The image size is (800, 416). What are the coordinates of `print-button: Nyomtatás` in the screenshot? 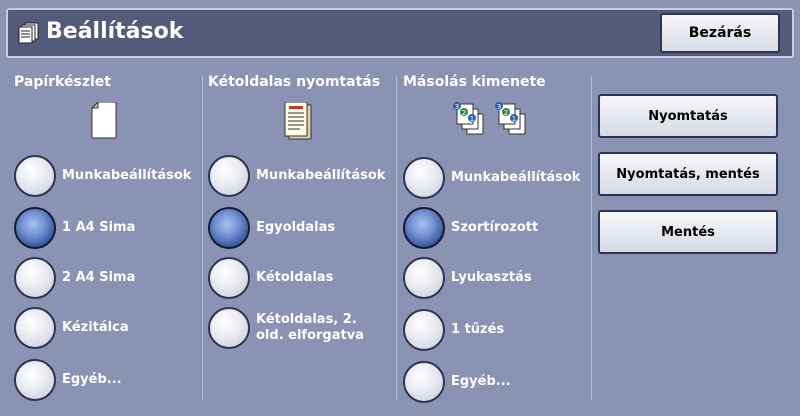 It's located at (688, 116).